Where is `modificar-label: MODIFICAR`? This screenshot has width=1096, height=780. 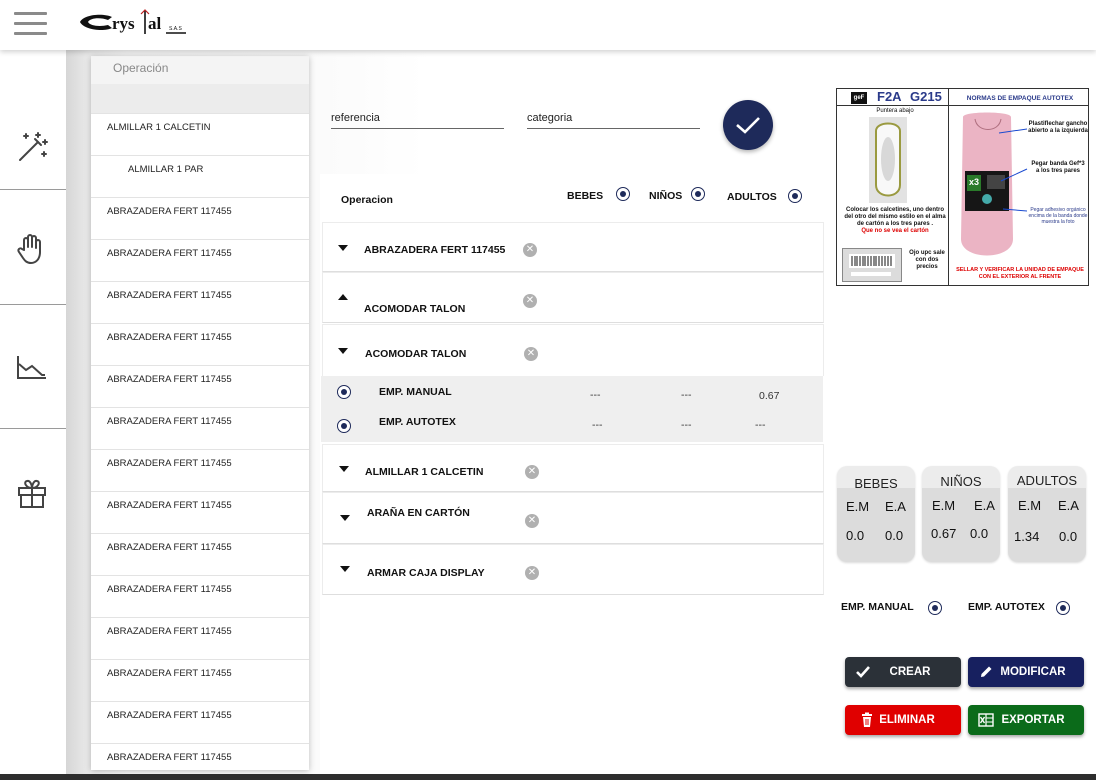 modificar-label: MODIFICAR is located at coordinates (1033, 672).